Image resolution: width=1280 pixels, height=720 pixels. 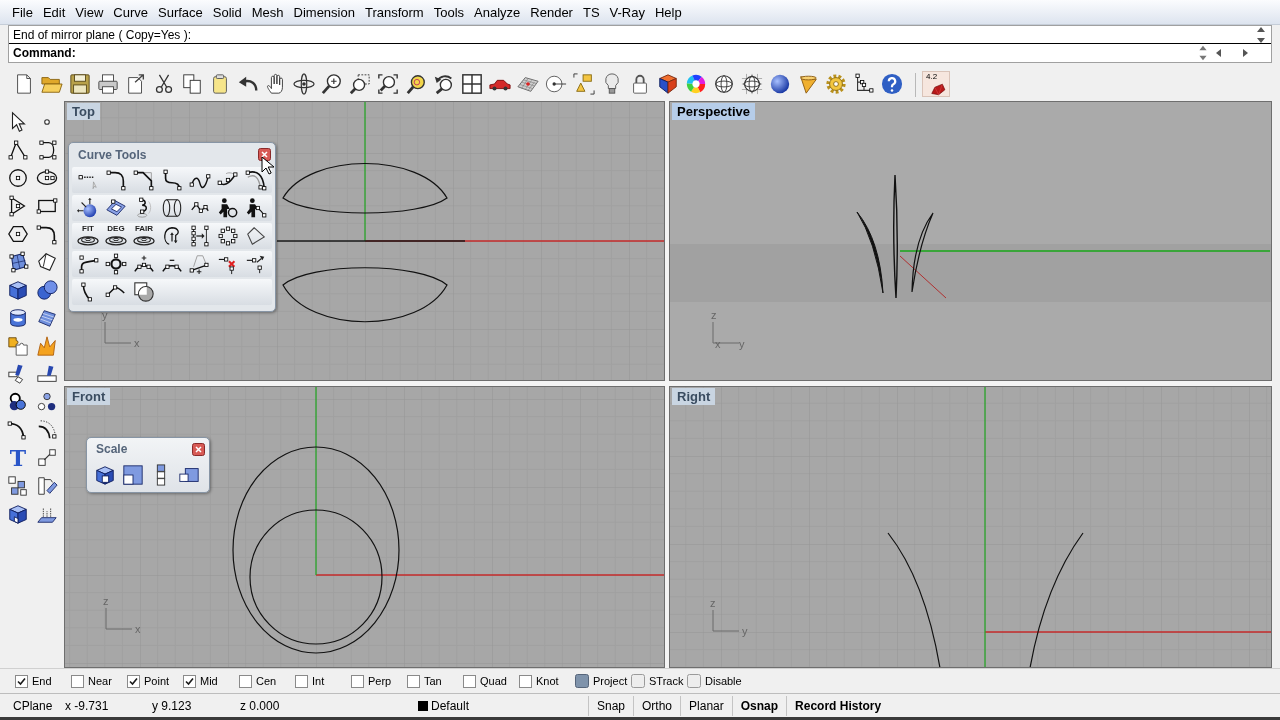 I want to click on close-icon, so click(x=264, y=154).